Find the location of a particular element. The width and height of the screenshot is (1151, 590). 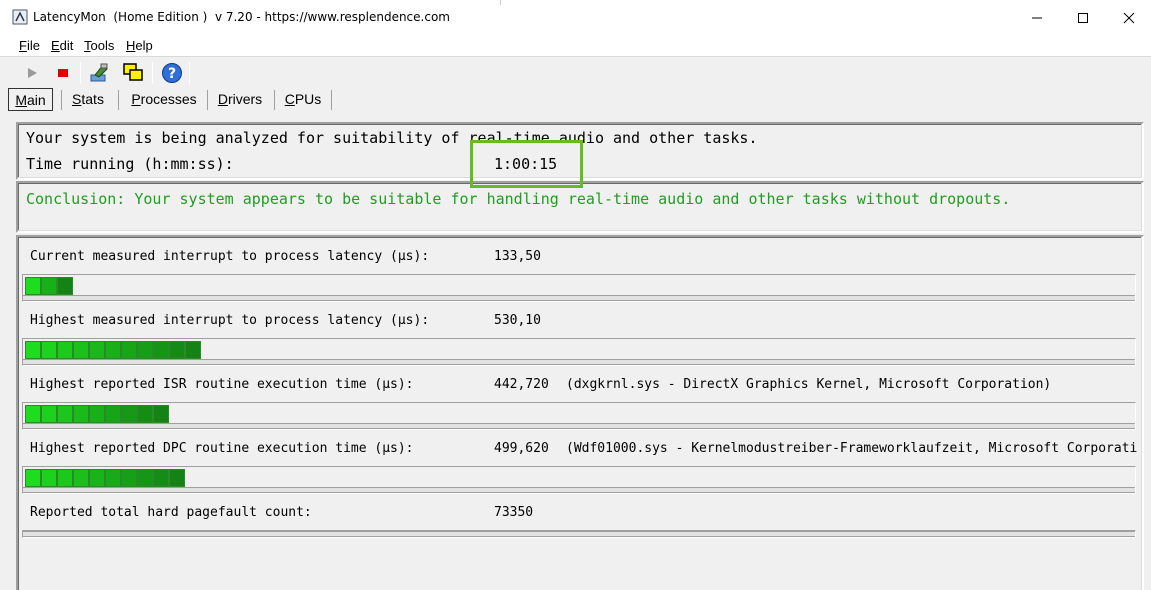

tab-bar: Main Stats Processes Drivers CPUs is located at coordinates (575, 100).